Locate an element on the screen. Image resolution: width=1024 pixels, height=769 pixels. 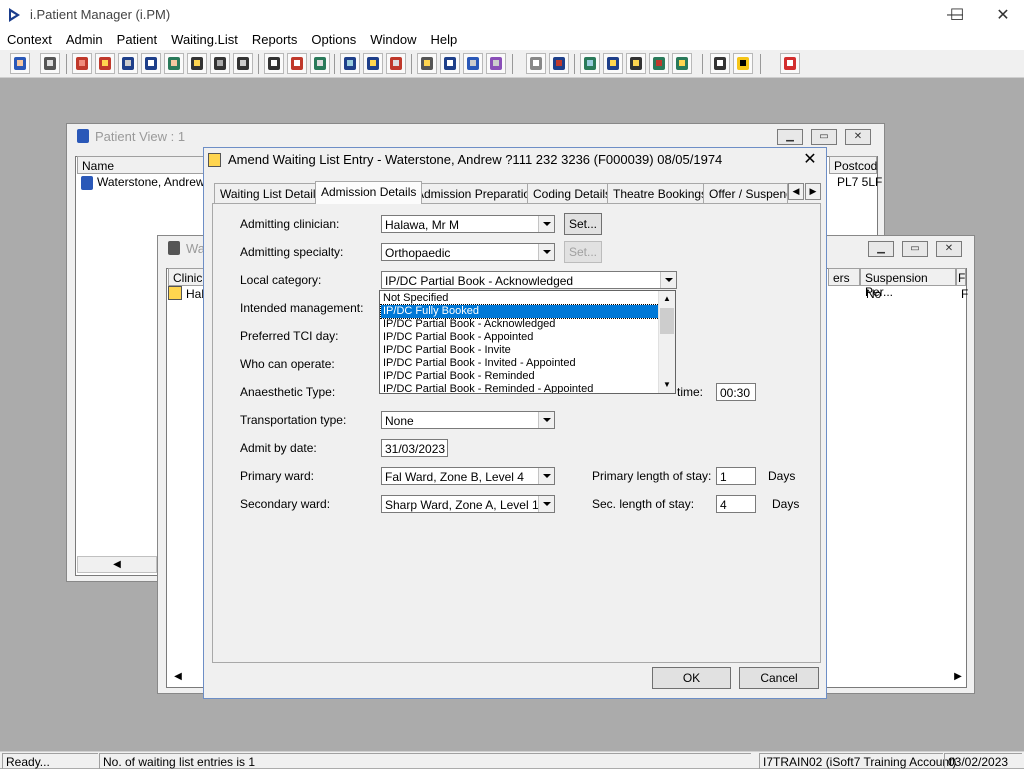
patient-row-postcode: PL7 5LF is located at coordinates (859, 182).